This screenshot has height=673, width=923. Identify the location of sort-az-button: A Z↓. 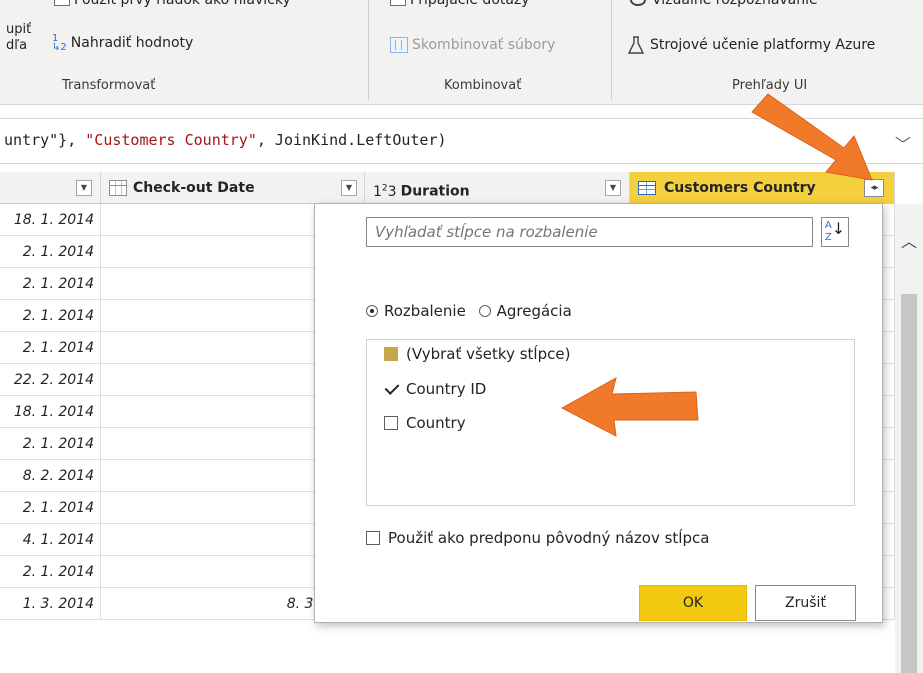
(835, 232).